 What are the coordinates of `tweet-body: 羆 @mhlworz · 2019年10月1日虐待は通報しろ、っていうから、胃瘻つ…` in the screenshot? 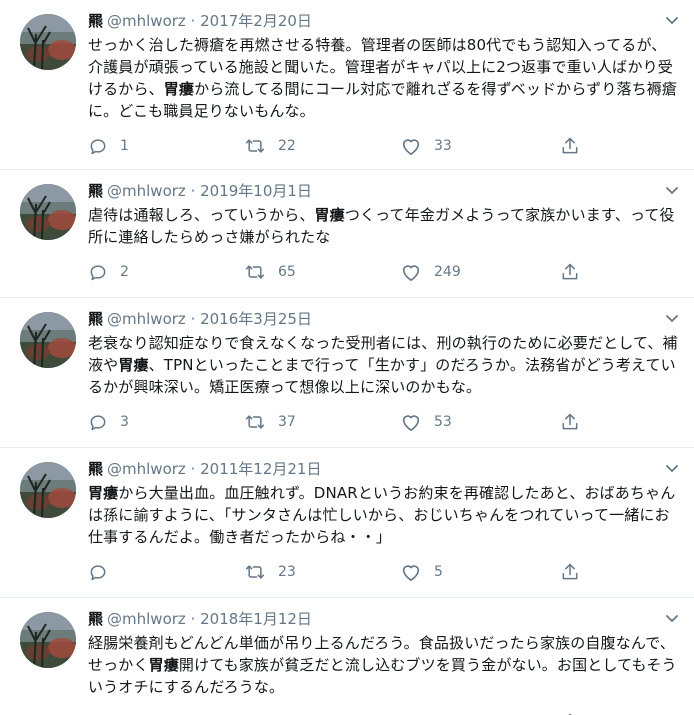 It's located at (384, 214).